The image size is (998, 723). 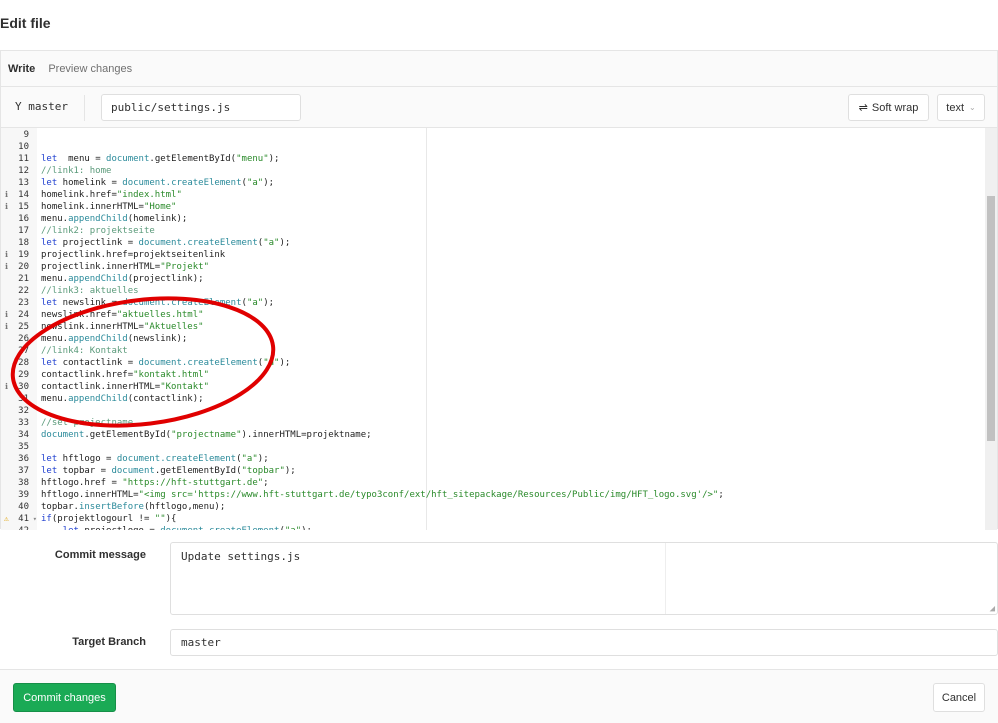 I want to click on code-token: (contactlink);, so click(x=165, y=399).